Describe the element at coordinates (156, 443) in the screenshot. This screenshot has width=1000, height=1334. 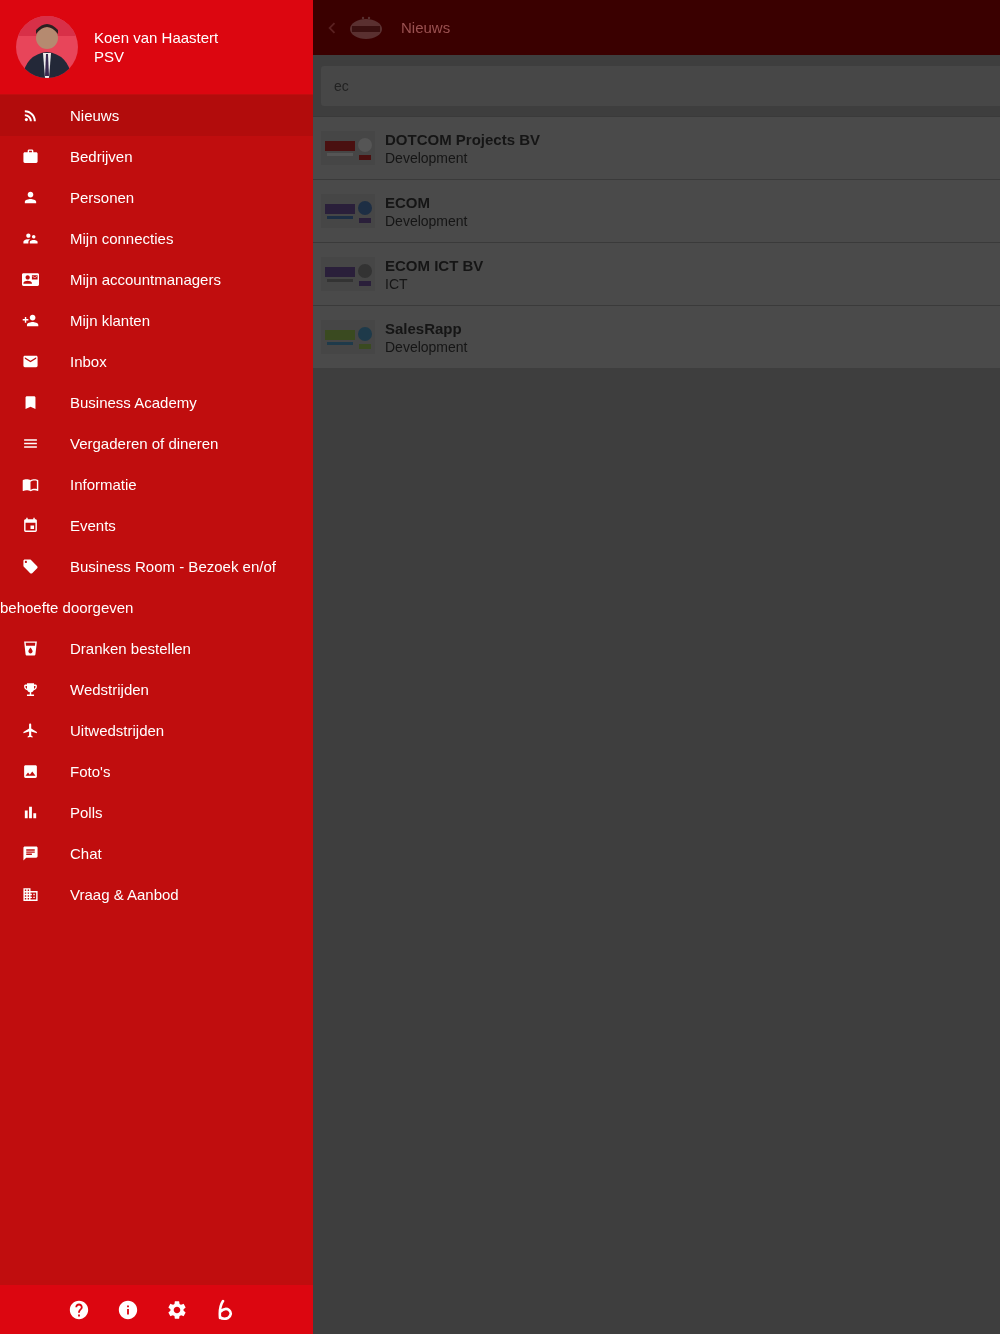
I see `menu-item: Vergaderen of dineren` at that location.